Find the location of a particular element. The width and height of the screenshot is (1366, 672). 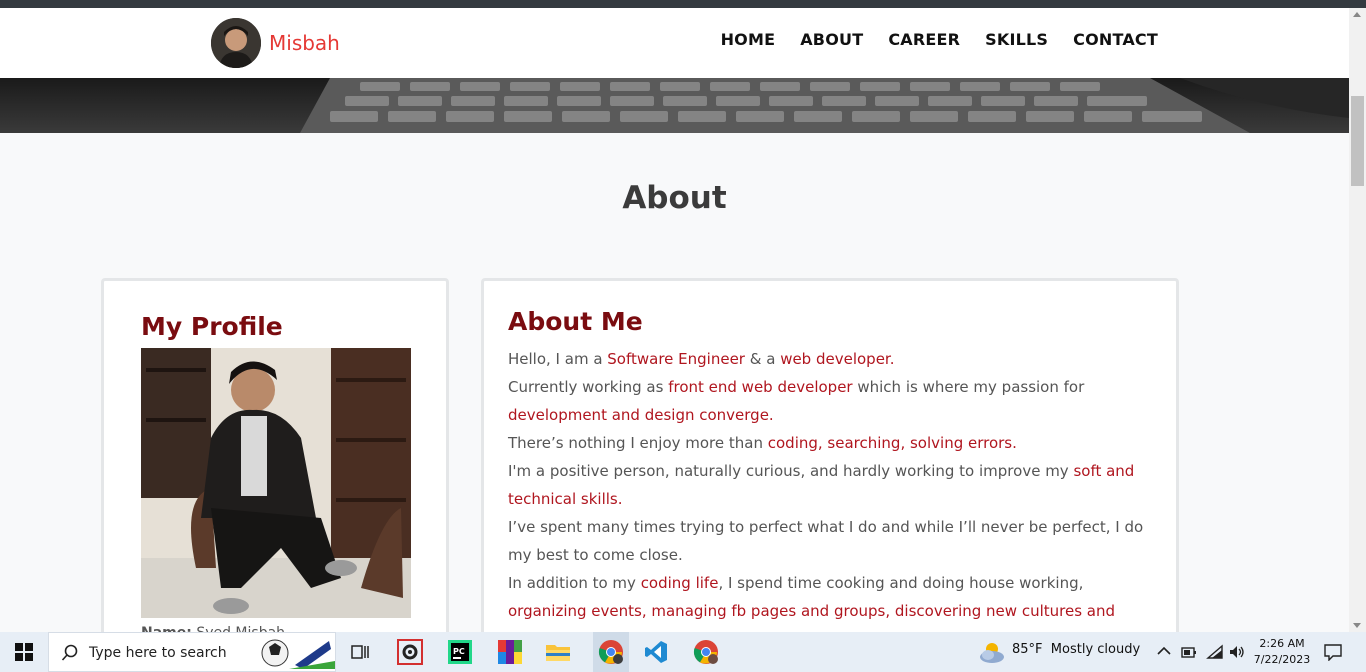

about-heading: About Me is located at coordinates (575, 321).